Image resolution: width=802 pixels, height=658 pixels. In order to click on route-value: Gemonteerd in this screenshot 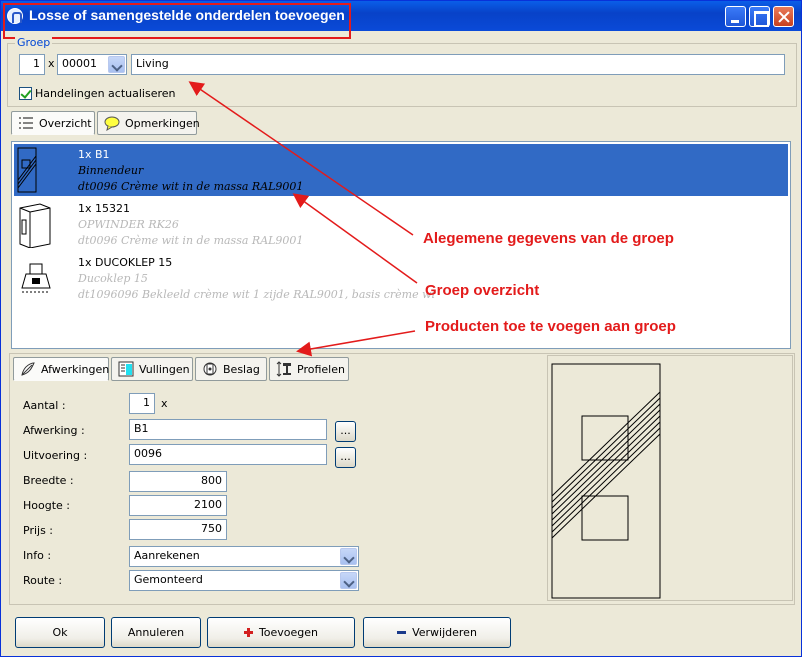, I will do `click(168, 579)`.